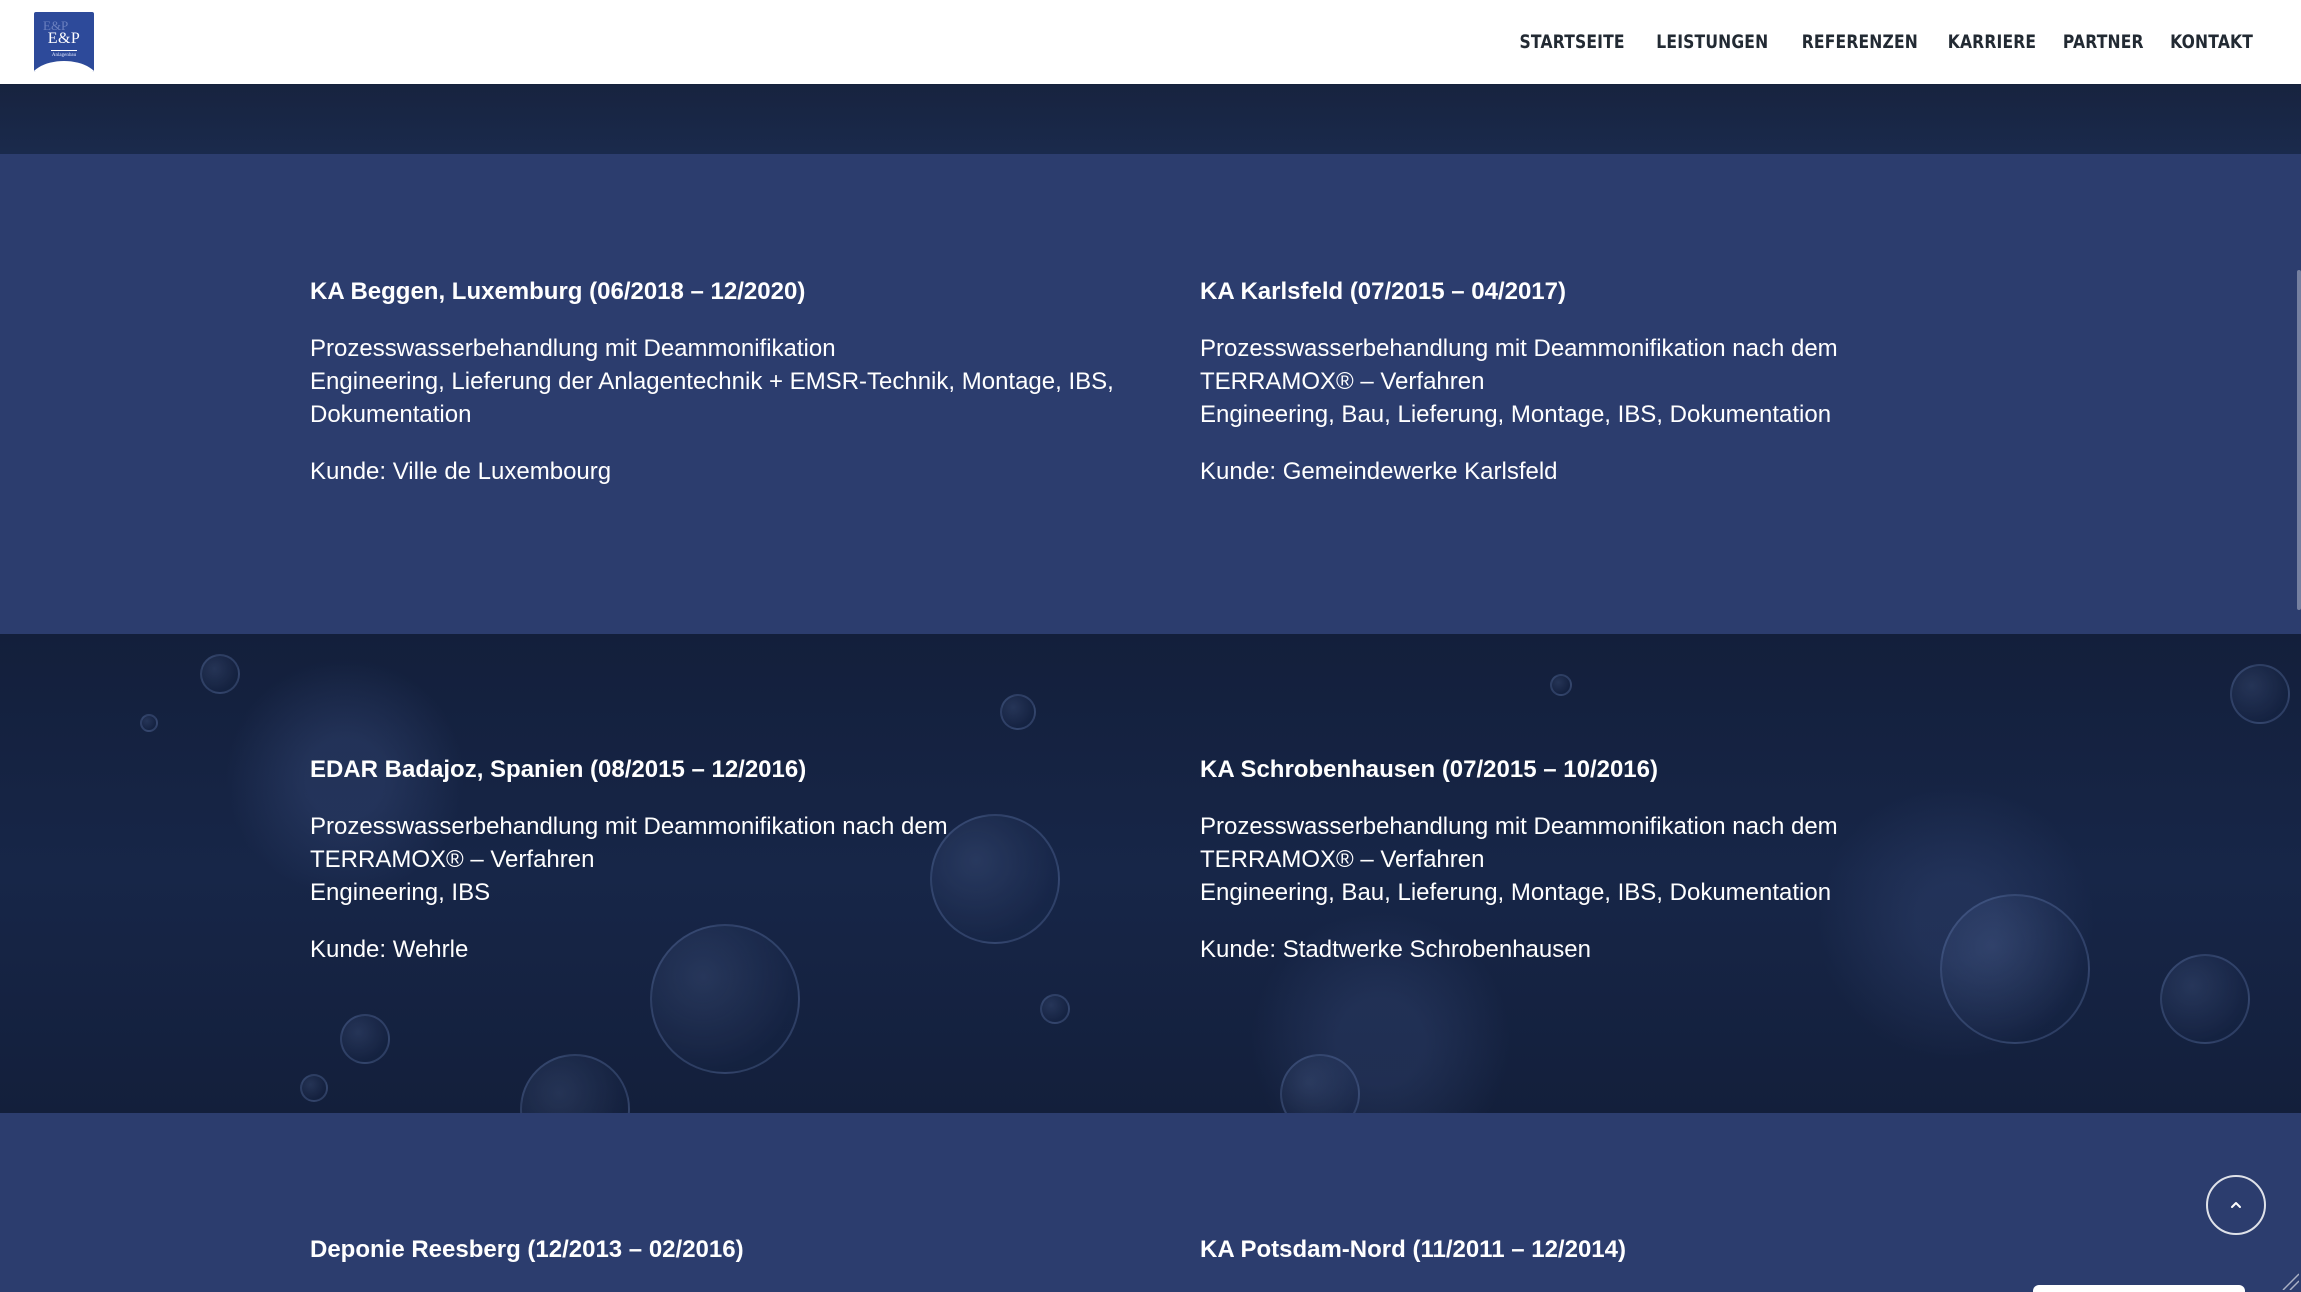  What do you see at coordinates (1150, 119) in the screenshot?
I see `hero-band-bottom` at bounding box center [1150, 119].